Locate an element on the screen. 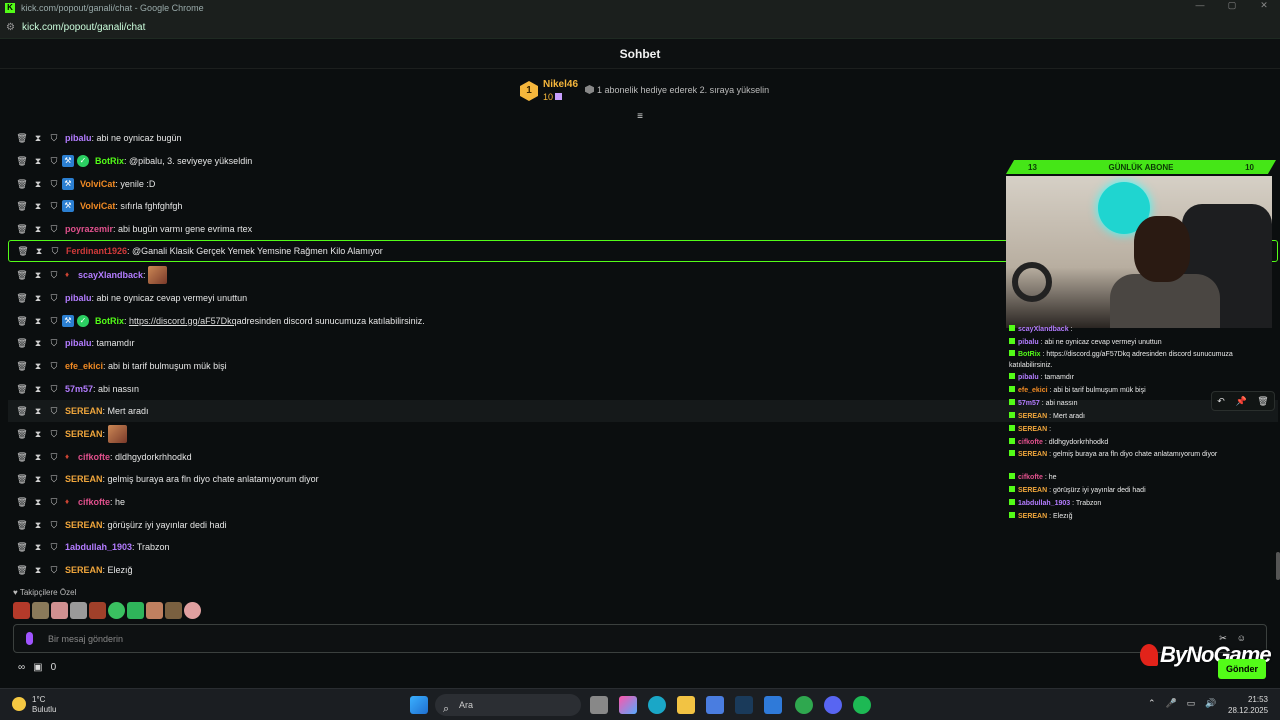 This screenshot has height=720, width=1280. edge-icon is located at coordinates (657, 705).